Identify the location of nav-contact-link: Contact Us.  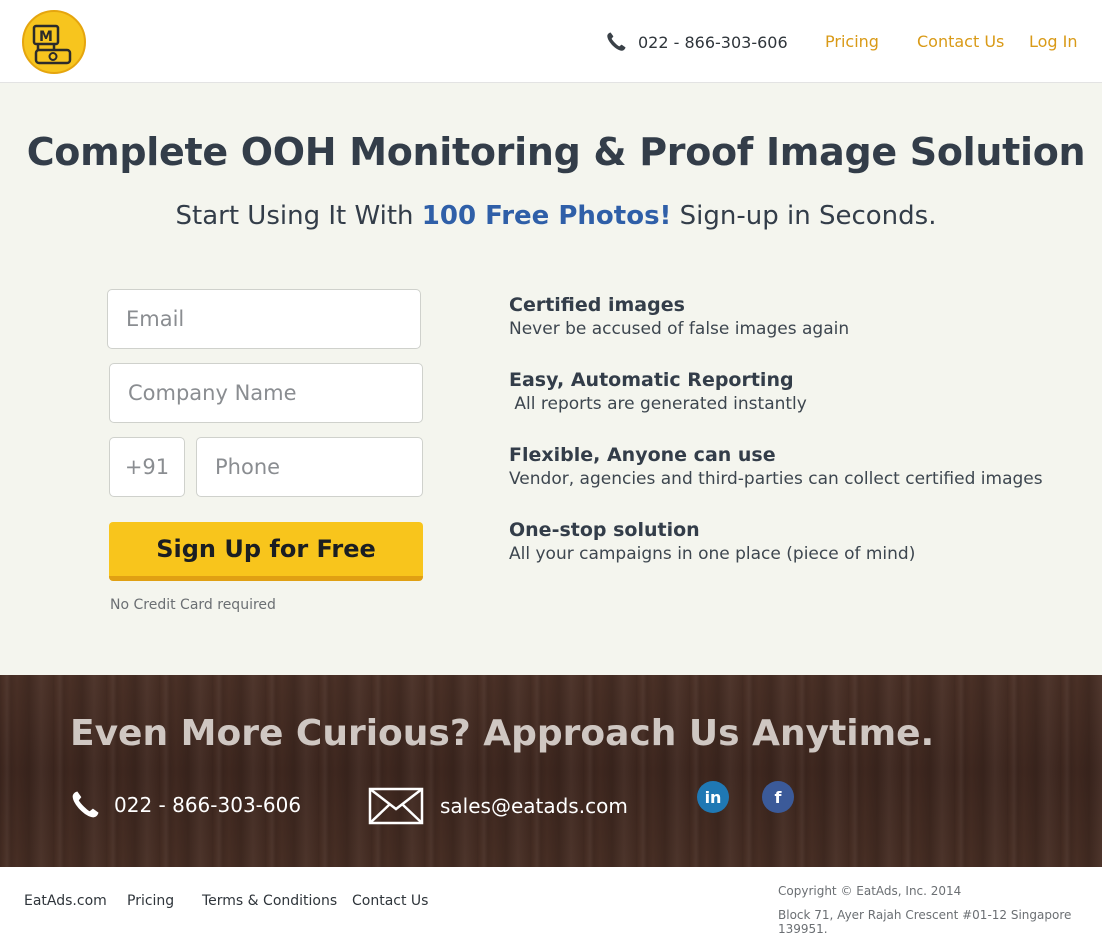
(960, 41).